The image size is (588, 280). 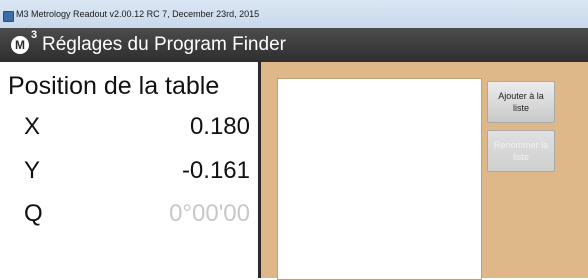 I want to click on add-to-list-button: Ajouter à la liste, so click(x=521, y=102).